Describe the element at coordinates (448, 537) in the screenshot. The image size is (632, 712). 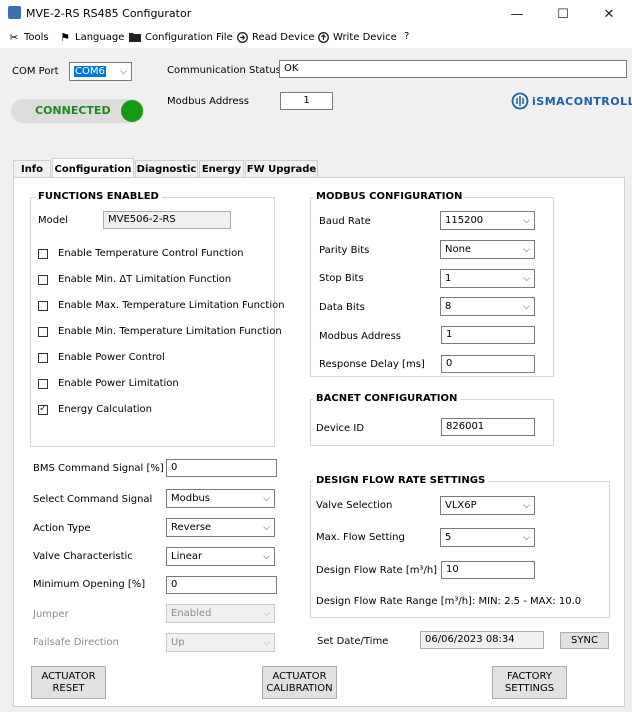
I see `select-value: 5` at that location.